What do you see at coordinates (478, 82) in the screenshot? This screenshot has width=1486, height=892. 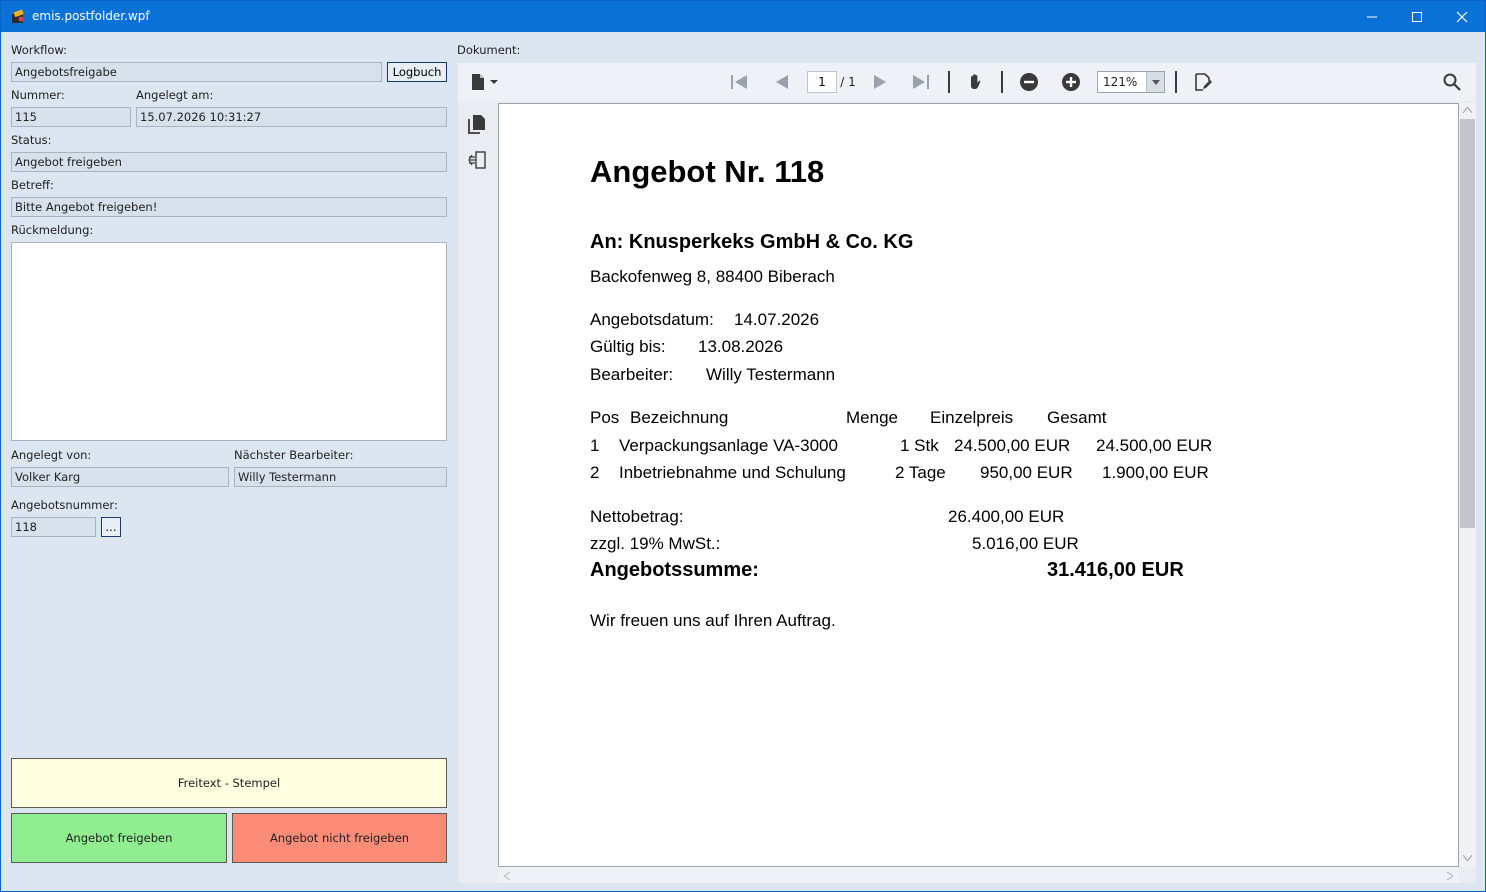 I see `document-icon` at bounding box center [478, 82].